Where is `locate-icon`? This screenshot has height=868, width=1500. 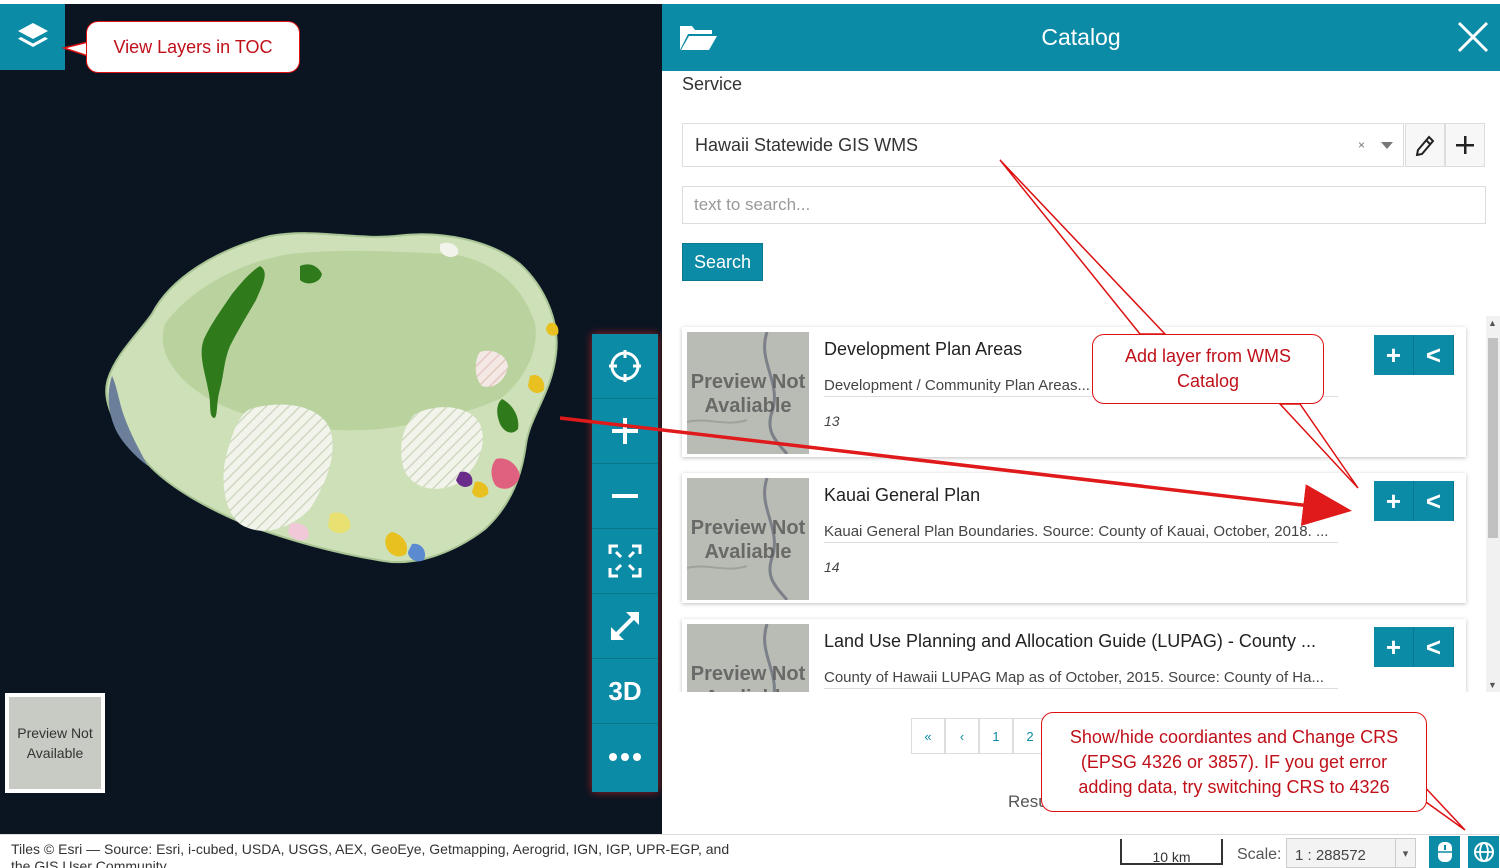 locate-icon is located at coordinates (625, 366).